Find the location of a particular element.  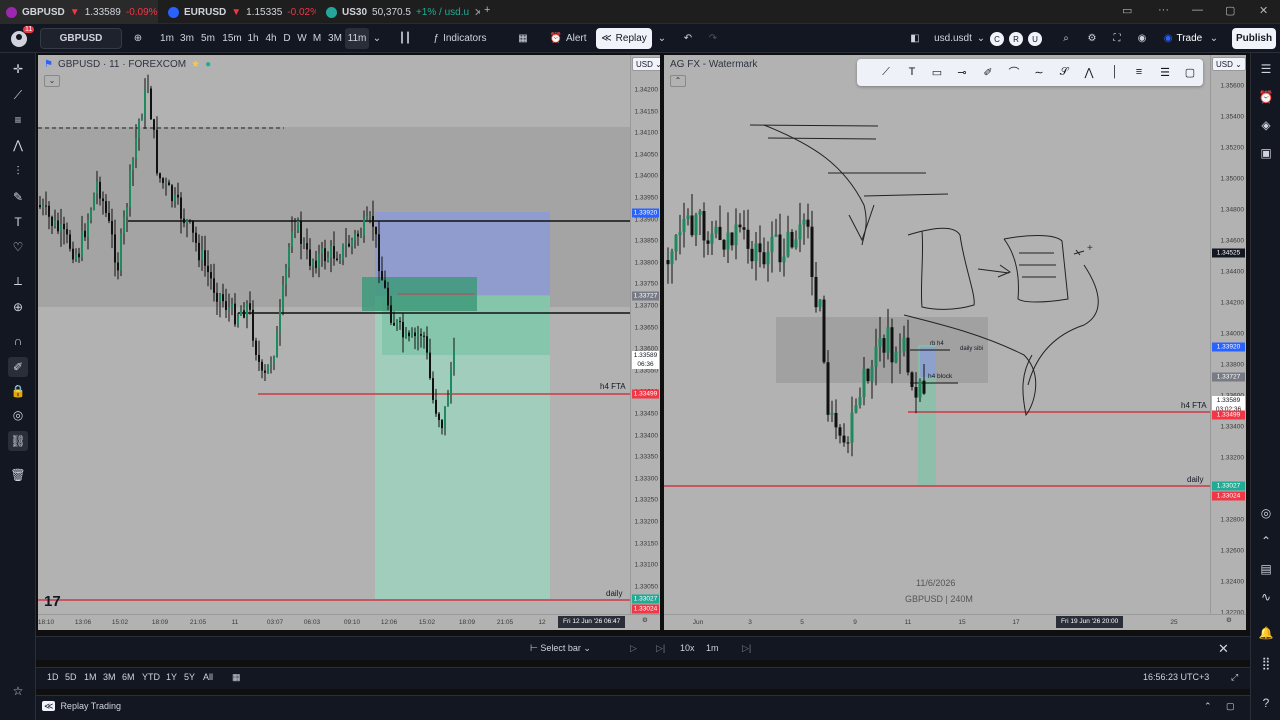

link-icon: ⛓ is located at coordinates (18, 441).